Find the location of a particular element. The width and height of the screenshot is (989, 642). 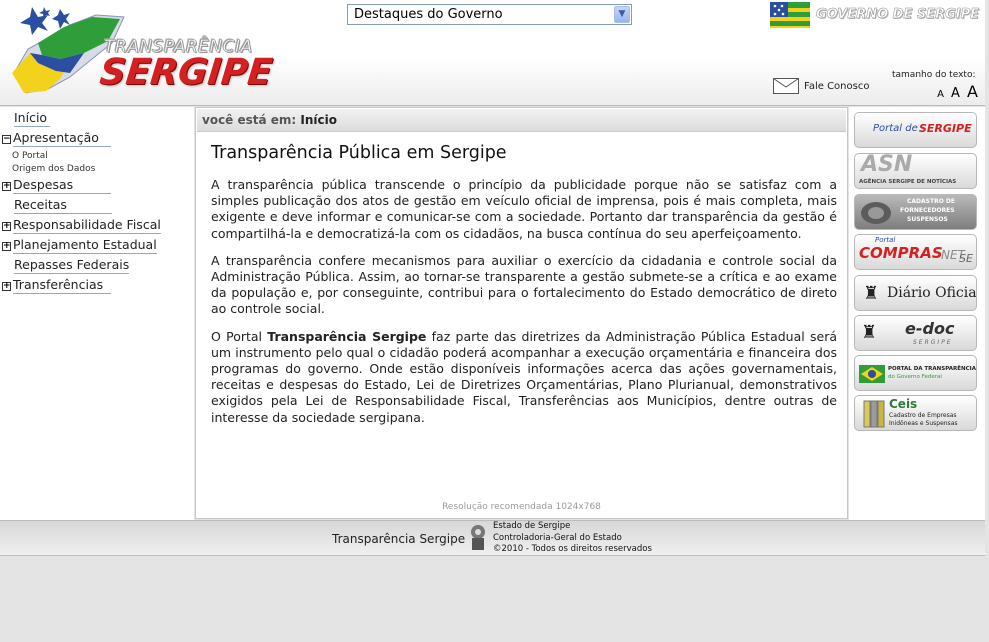

banner-text: CADASTRO DE is located at coordinates (931, 201).